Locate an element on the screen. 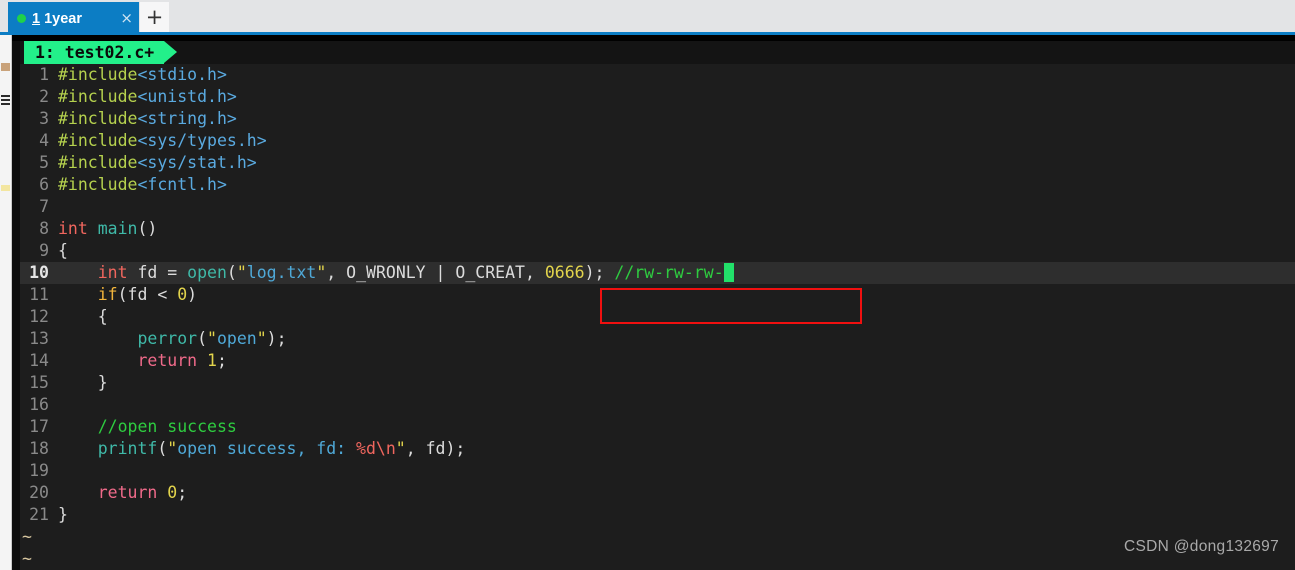  code-token: //rw-rw-rw- is located at coordinates (669, 272).